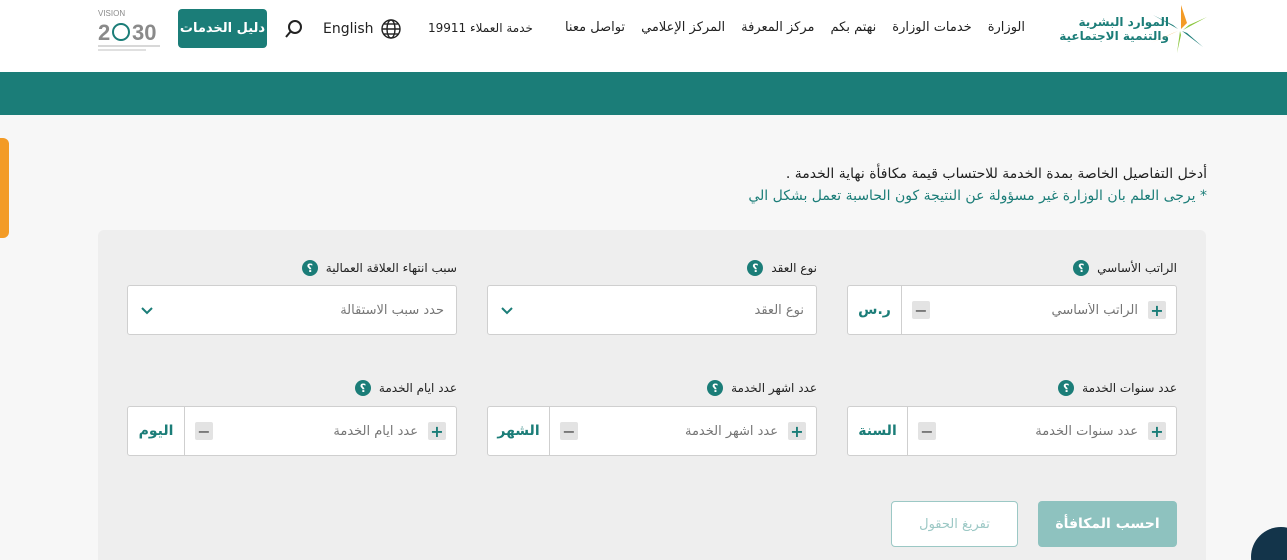  What do you see at coordinates (878, 431) in the screenshot?
I see `years-unit: السنة` at bounding box center [878, 431].